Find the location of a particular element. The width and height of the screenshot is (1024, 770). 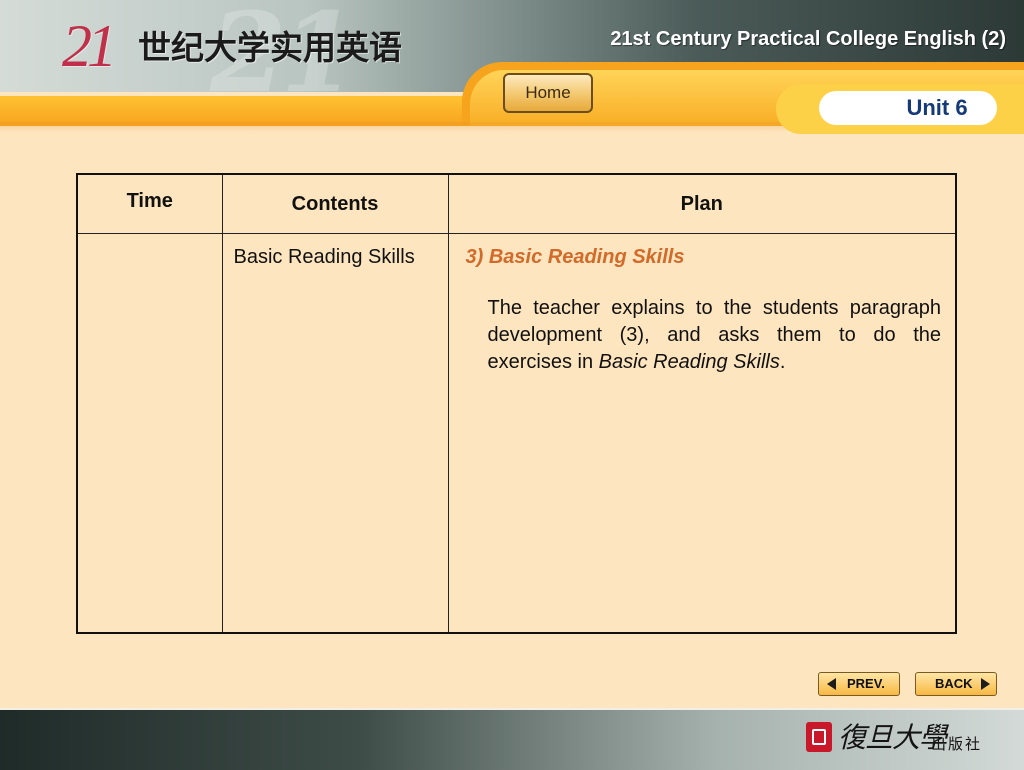

publisher-seal-icon is located at coordinates (819, 737).